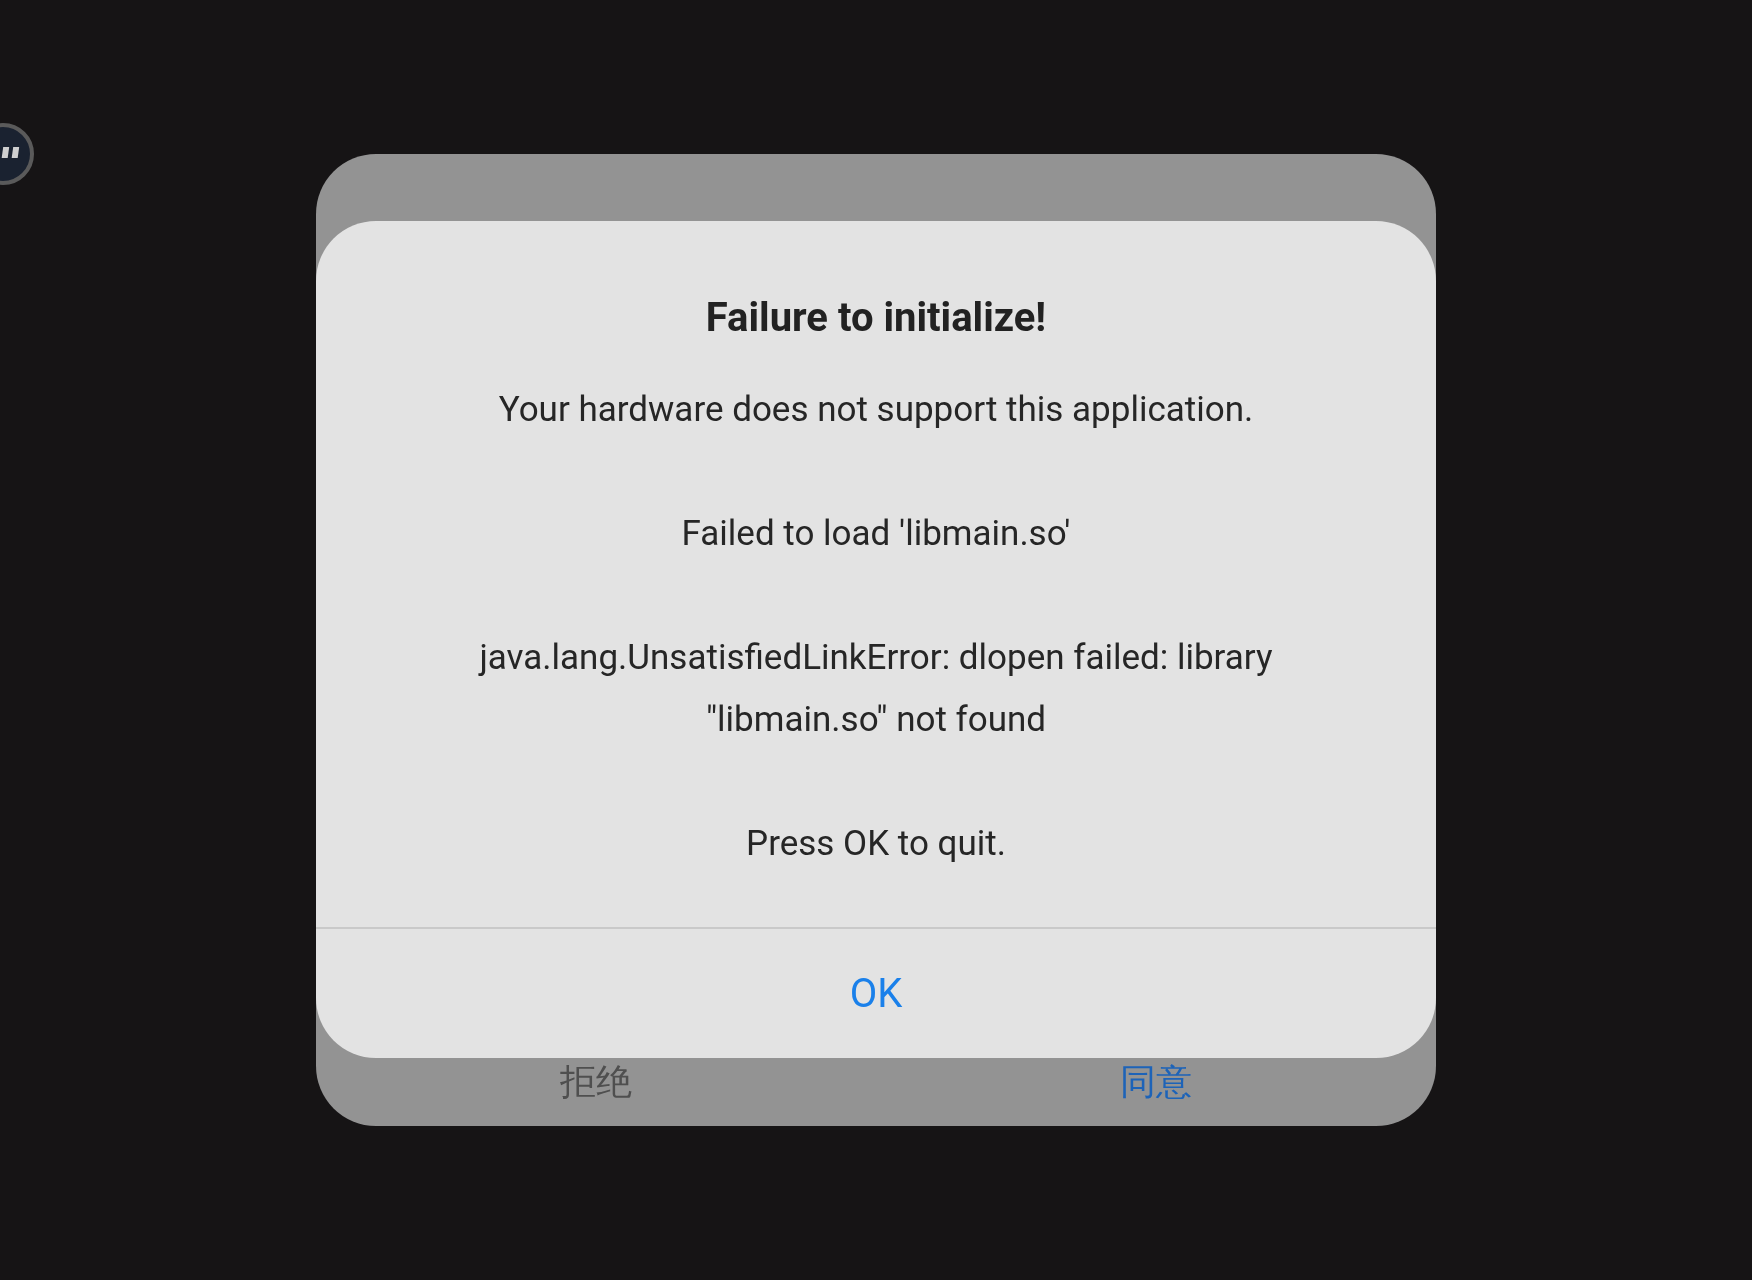 This screenshot has width=1752, height=1280. Describe the element at coordinates (1156, 1082) in the screenshot. I see `dialog-button: 同意` at that location.